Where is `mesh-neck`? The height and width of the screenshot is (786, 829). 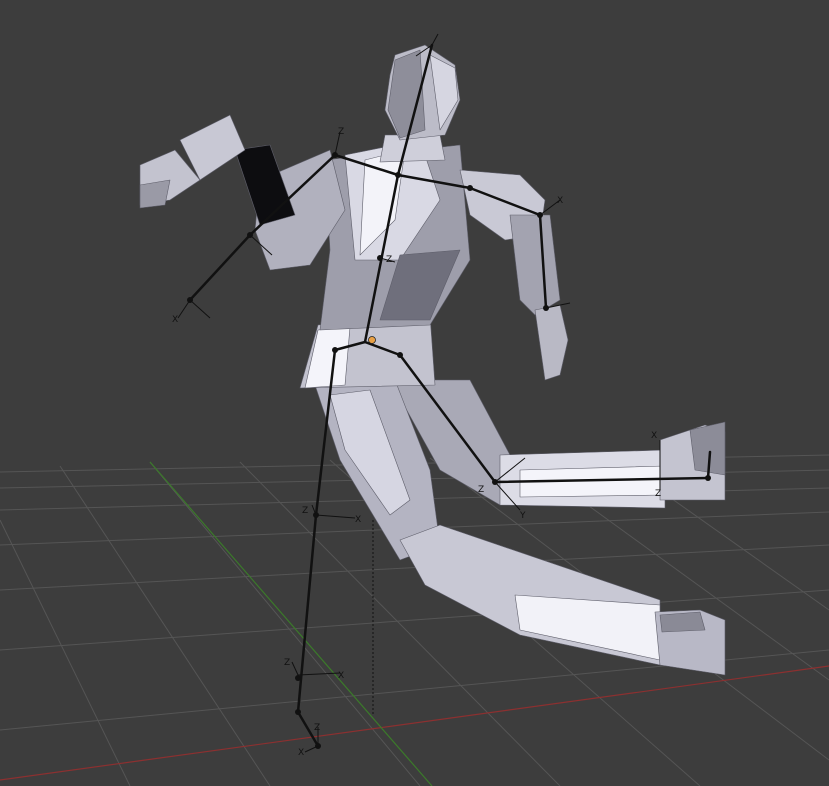
mesh-neck is located at coordinates (412, 148).